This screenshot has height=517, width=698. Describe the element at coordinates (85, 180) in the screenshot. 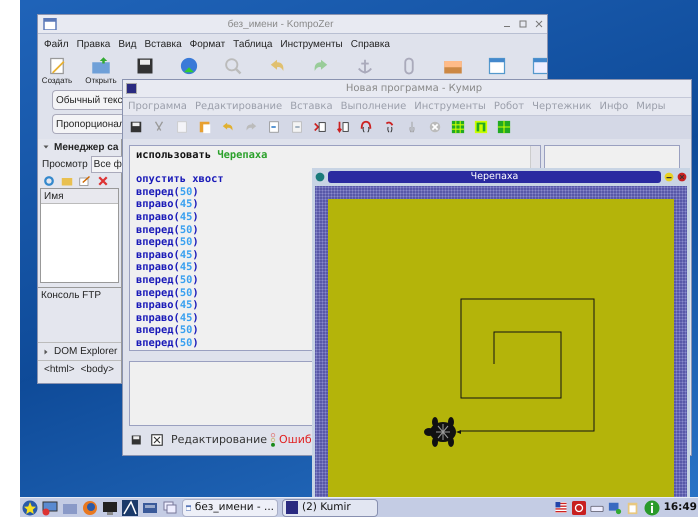

I see `edit-icon` at that location.